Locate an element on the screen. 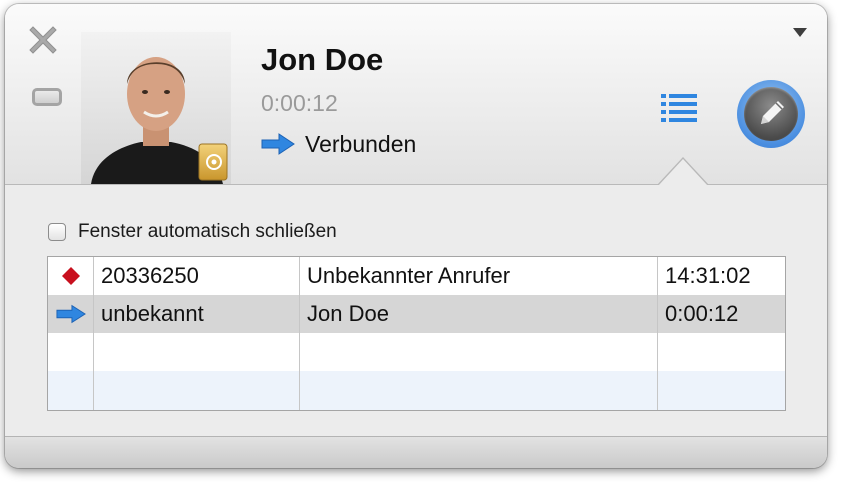 This screenshot has height=488, width=844. minimize-icon is located at coordinates (47, 97).